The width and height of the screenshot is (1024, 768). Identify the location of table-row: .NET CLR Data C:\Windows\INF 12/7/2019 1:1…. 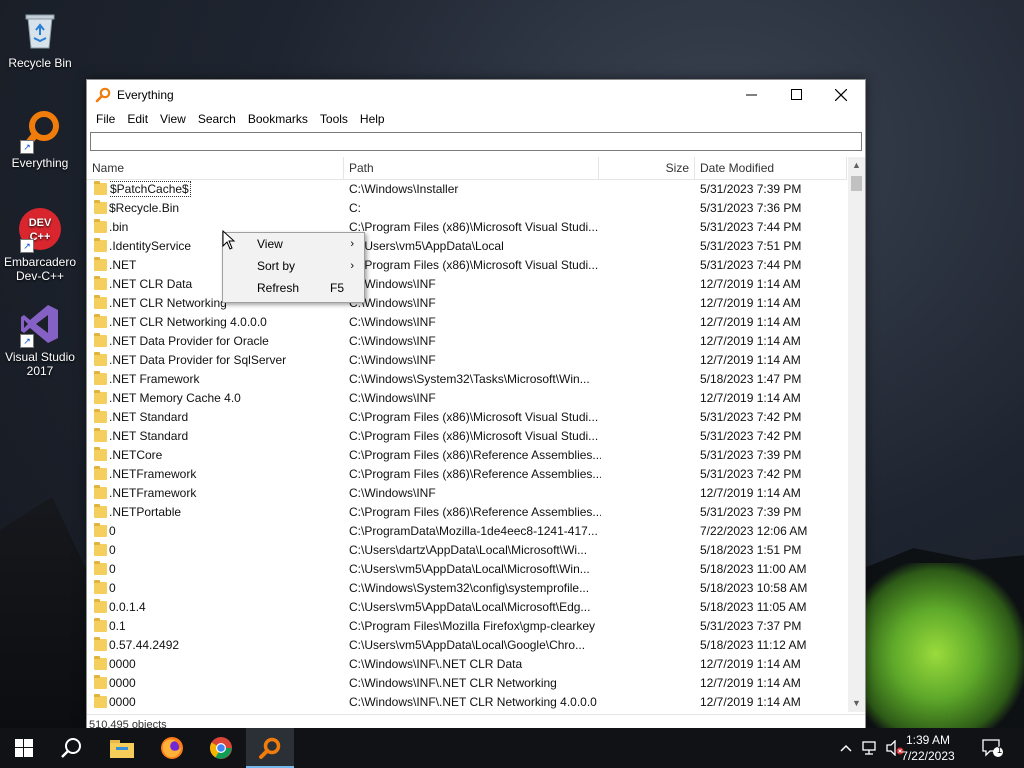
(467, 284).